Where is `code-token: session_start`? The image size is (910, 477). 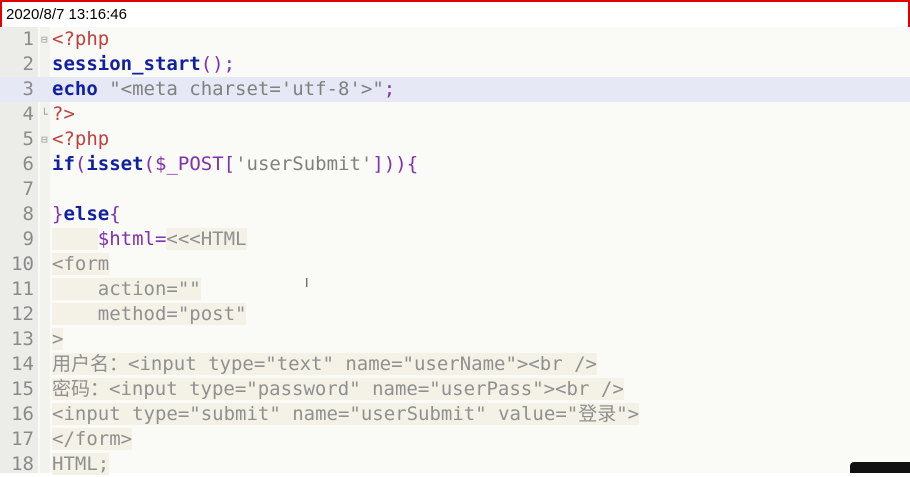 code-token: session_start is located at coordinates (126, 64).